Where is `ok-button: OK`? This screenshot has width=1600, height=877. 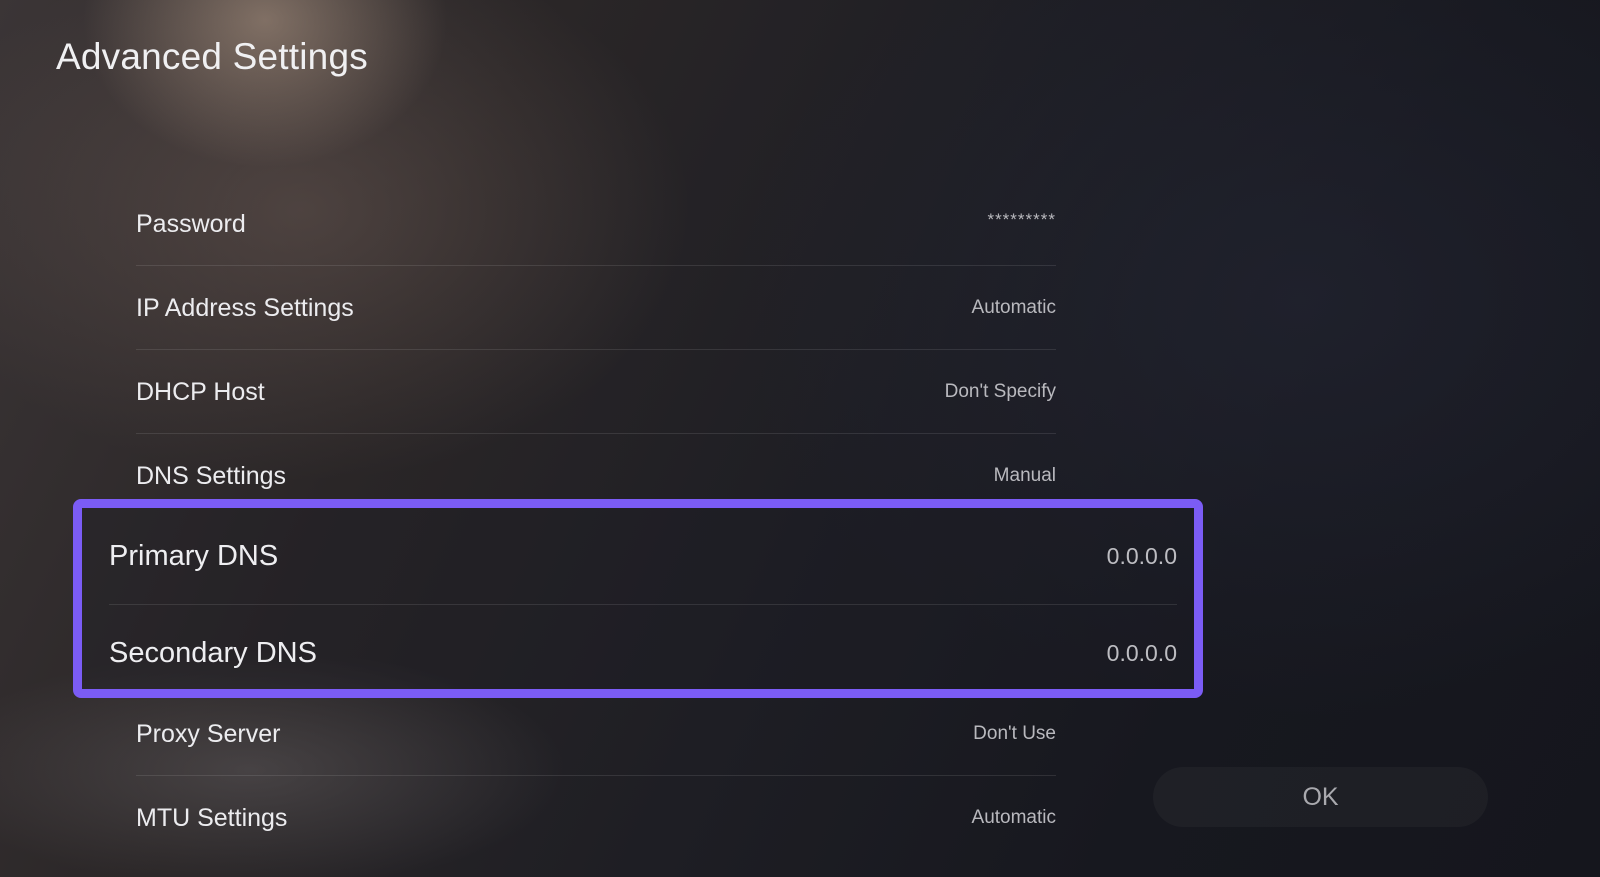 ok-button: OK is located at coordinates (1320, 797).